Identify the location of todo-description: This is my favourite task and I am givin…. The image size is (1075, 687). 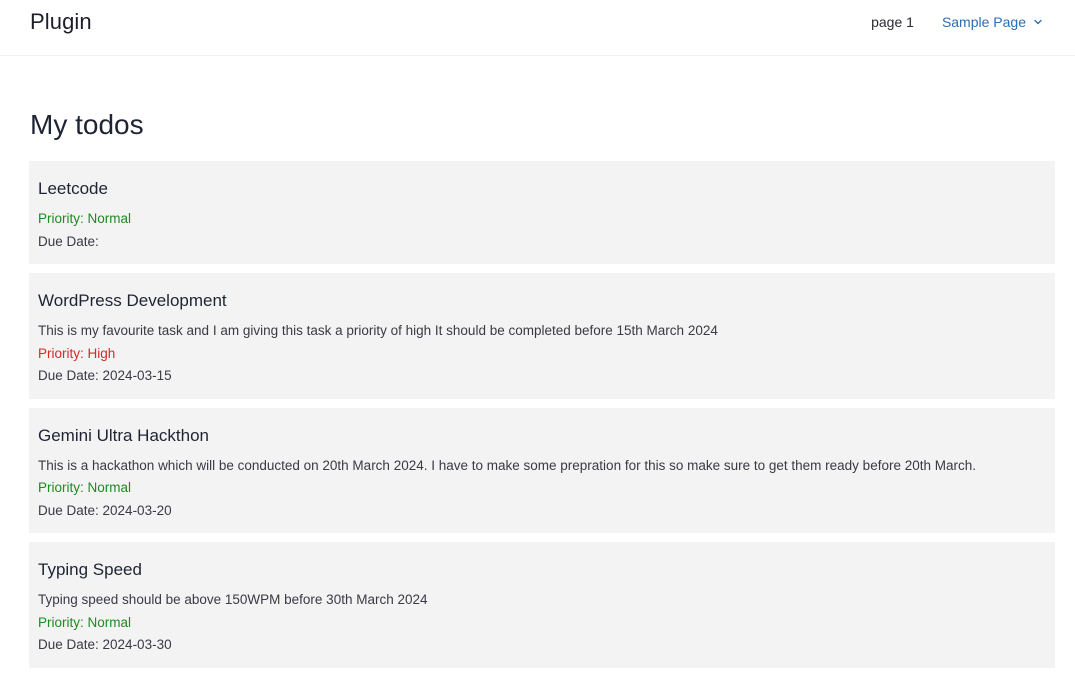
(378, 330).